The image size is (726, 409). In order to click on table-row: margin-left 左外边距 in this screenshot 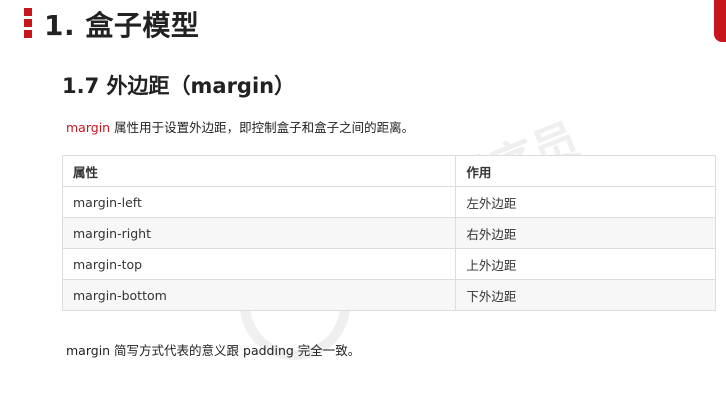, I will do `click(388, 202)`.